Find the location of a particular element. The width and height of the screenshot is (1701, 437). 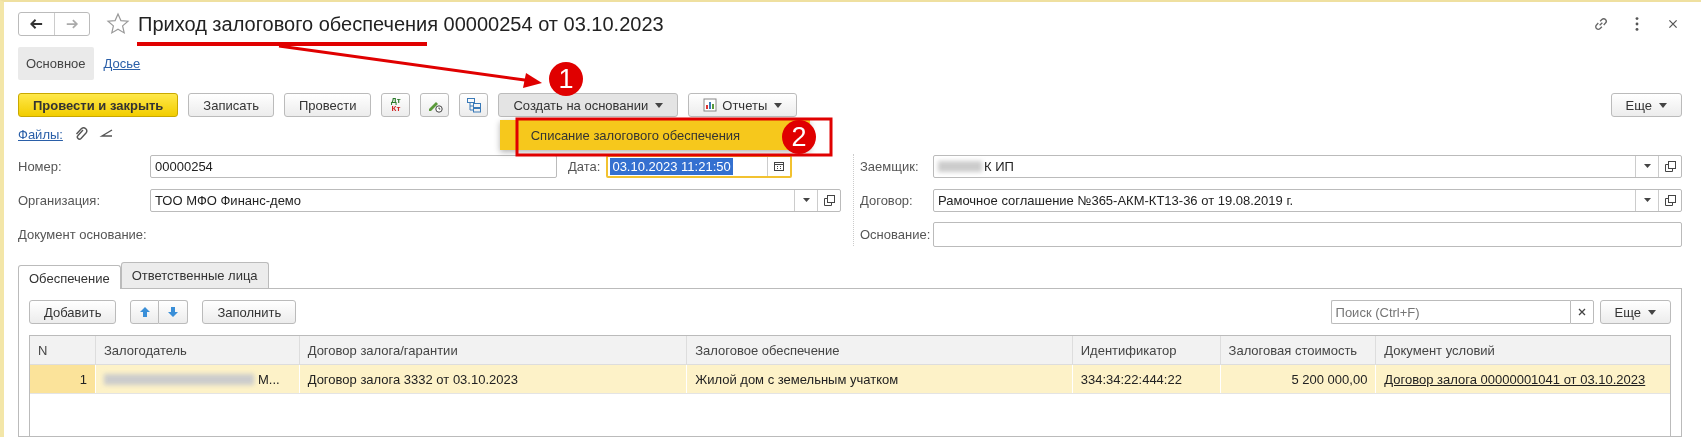

calendar-icon is located at coordinates (779, 166).